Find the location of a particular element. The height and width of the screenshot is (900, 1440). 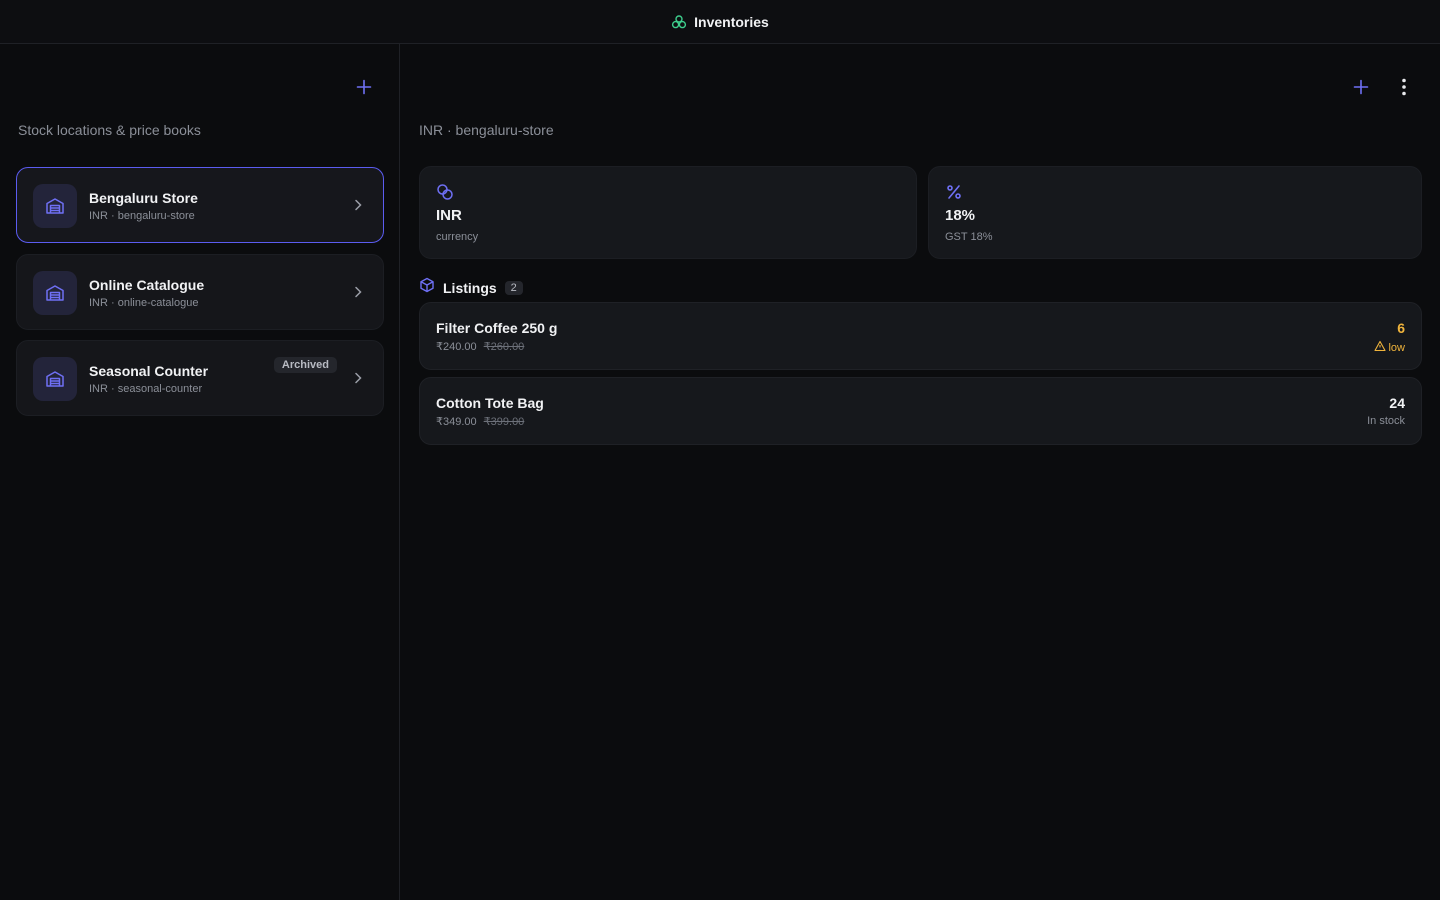

location-meta: INR · seasonal-counter is located at coordinates (146, 389).